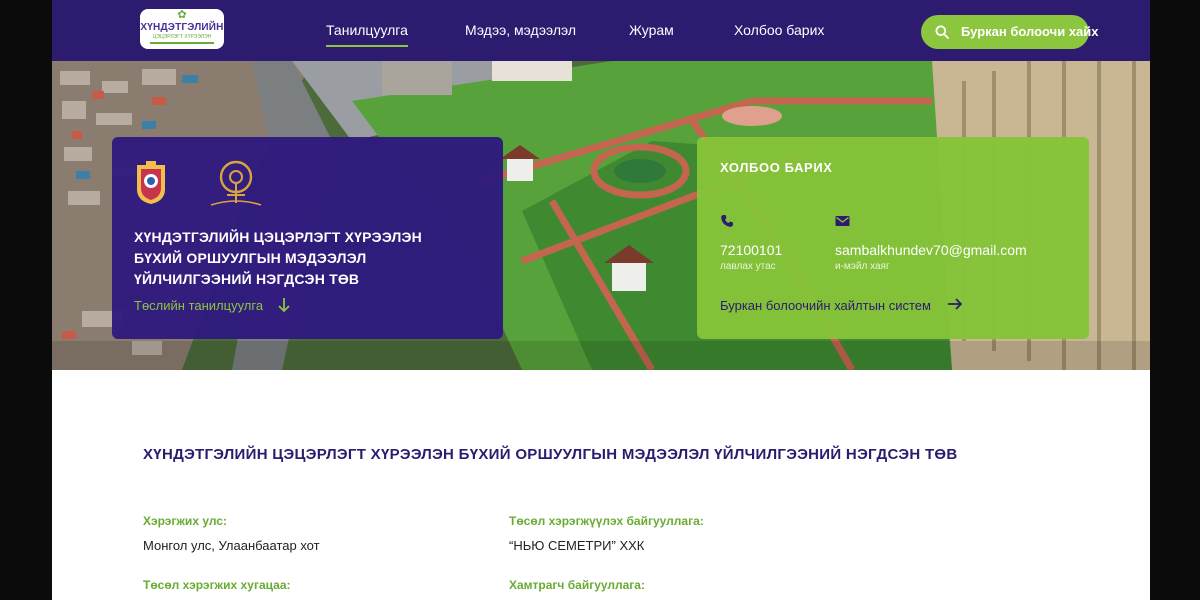 This screenshot has height=600, width=1200. What do you see at coordinates (284, 305) in the screenshot?
I see `arrow-down-icon` at bounding box center [284, 305].